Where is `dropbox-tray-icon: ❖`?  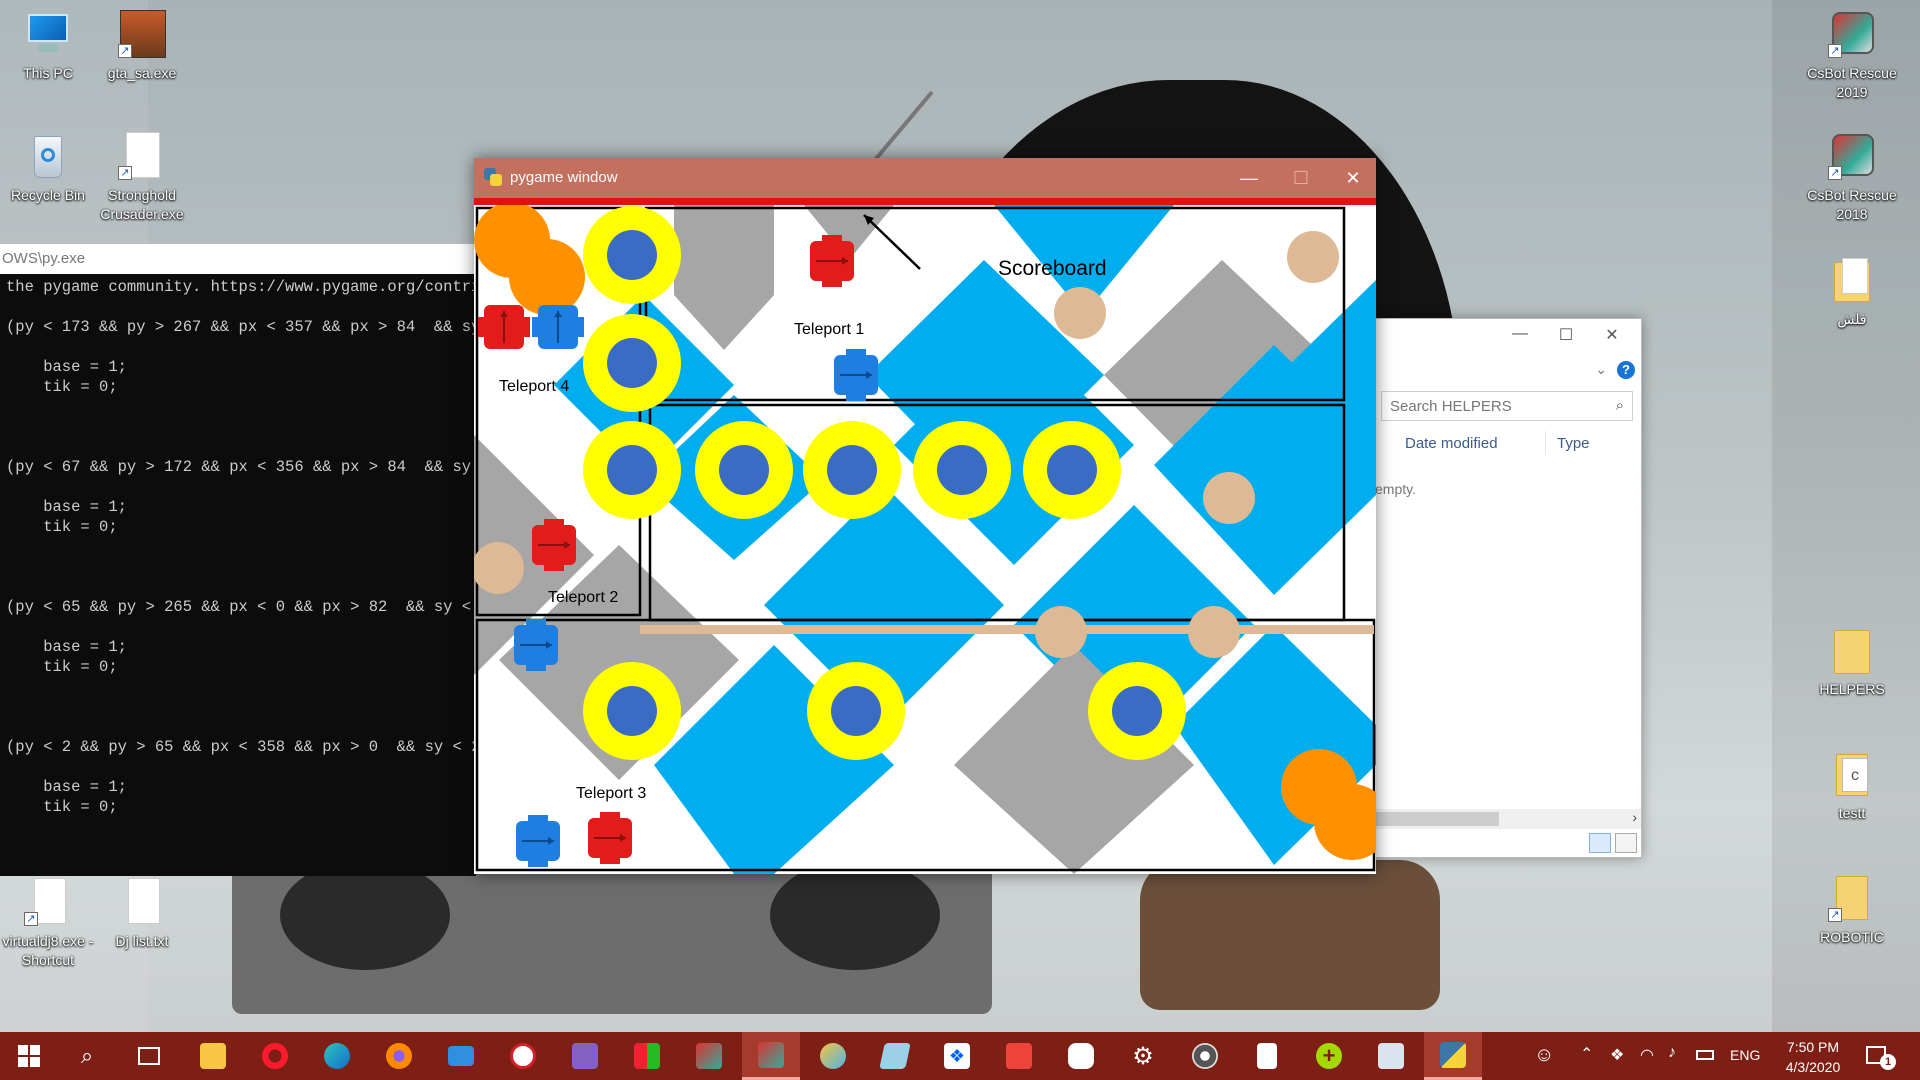
dropbox-tray-icon: ❖ is located at coordinates (1617, 1055).